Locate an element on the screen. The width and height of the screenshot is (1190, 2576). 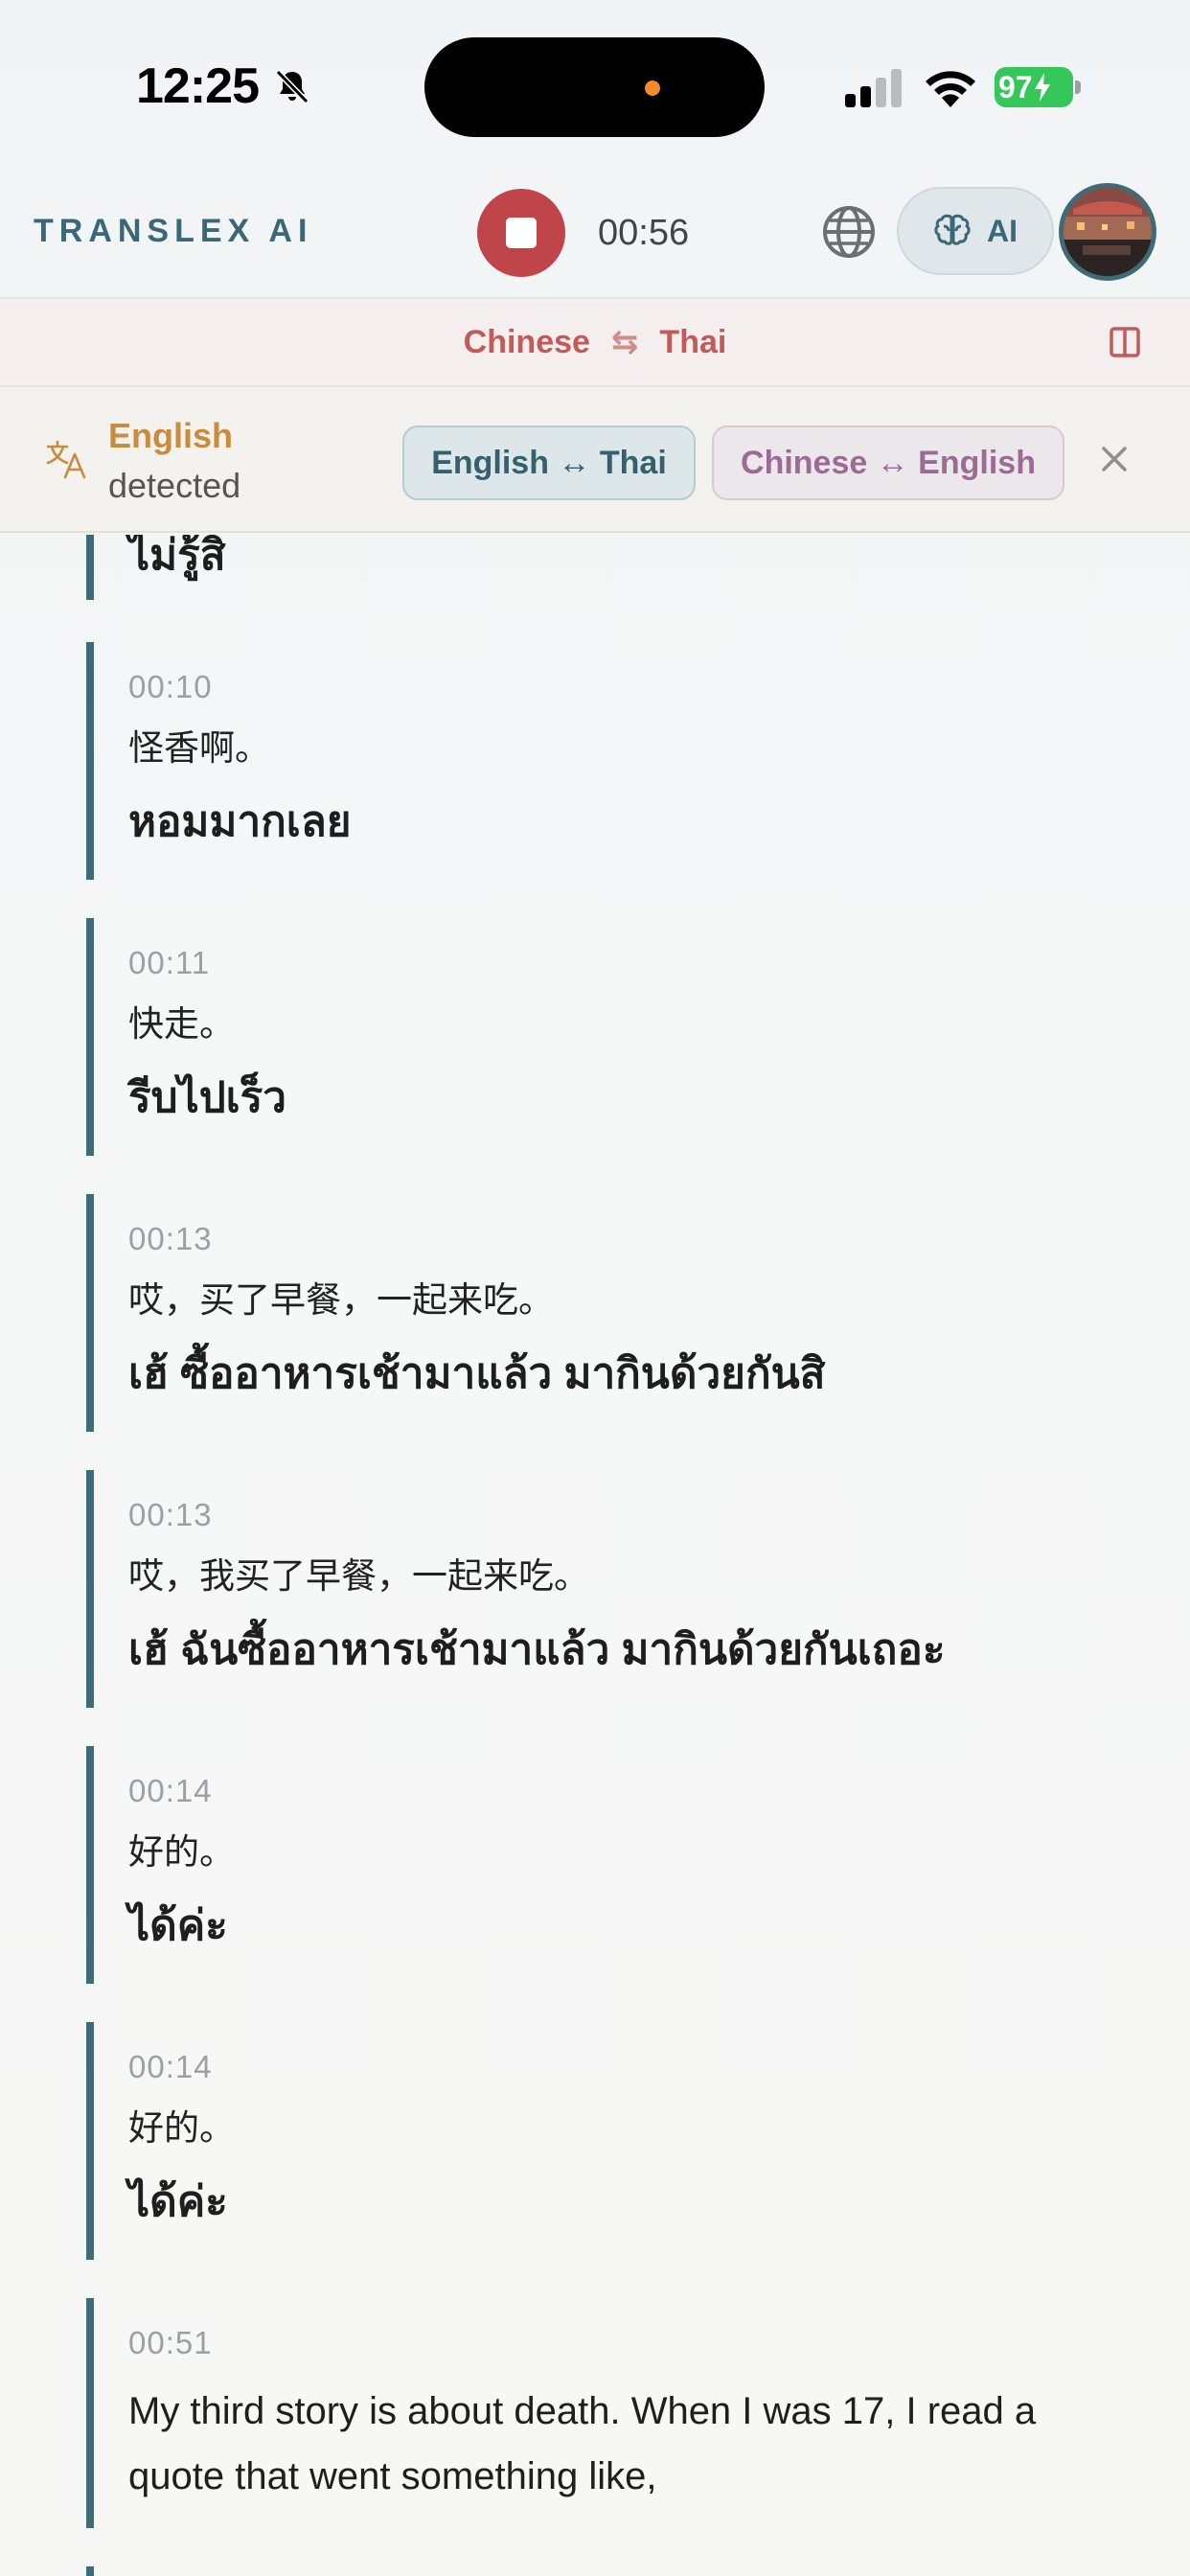
entry-timestamp: 00:51 is located at coordinates (171, 2342).